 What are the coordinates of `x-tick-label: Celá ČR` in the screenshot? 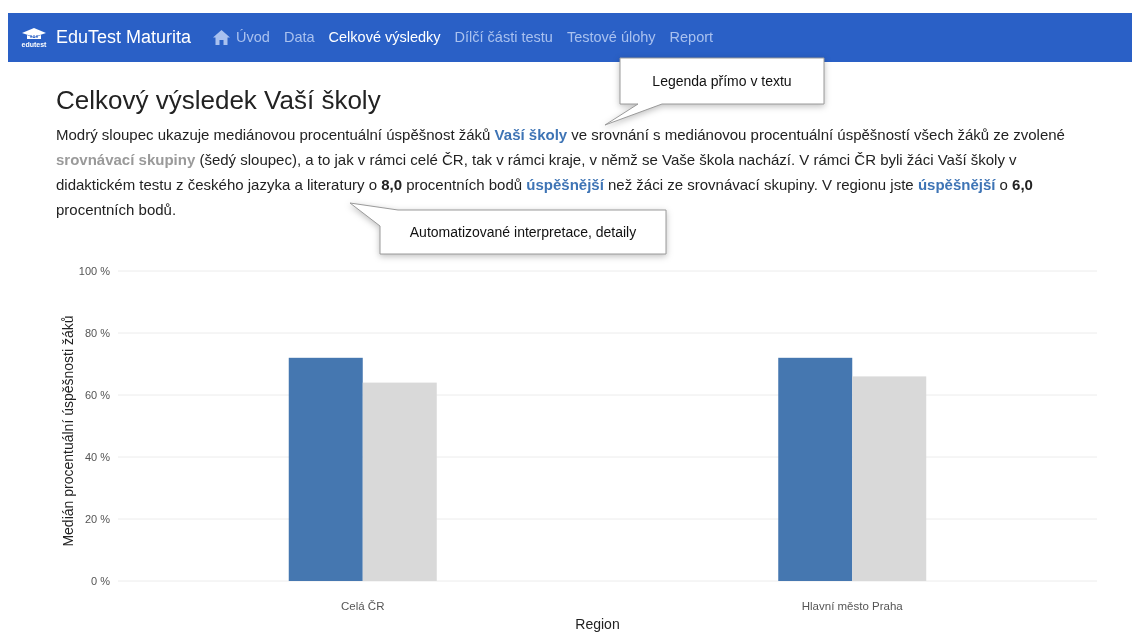 It's located at (363, 606).